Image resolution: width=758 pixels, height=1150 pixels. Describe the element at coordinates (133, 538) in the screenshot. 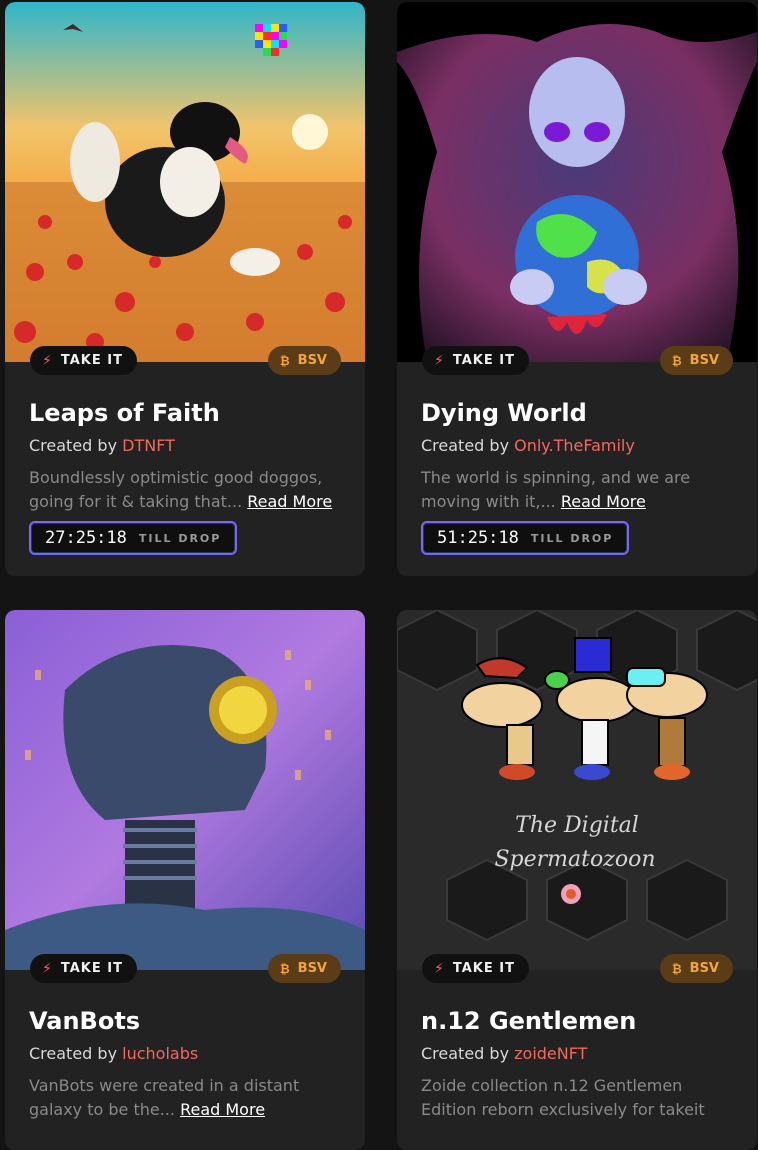

I see `drop-timer: 27:25:18 TILL DROP` at that location.